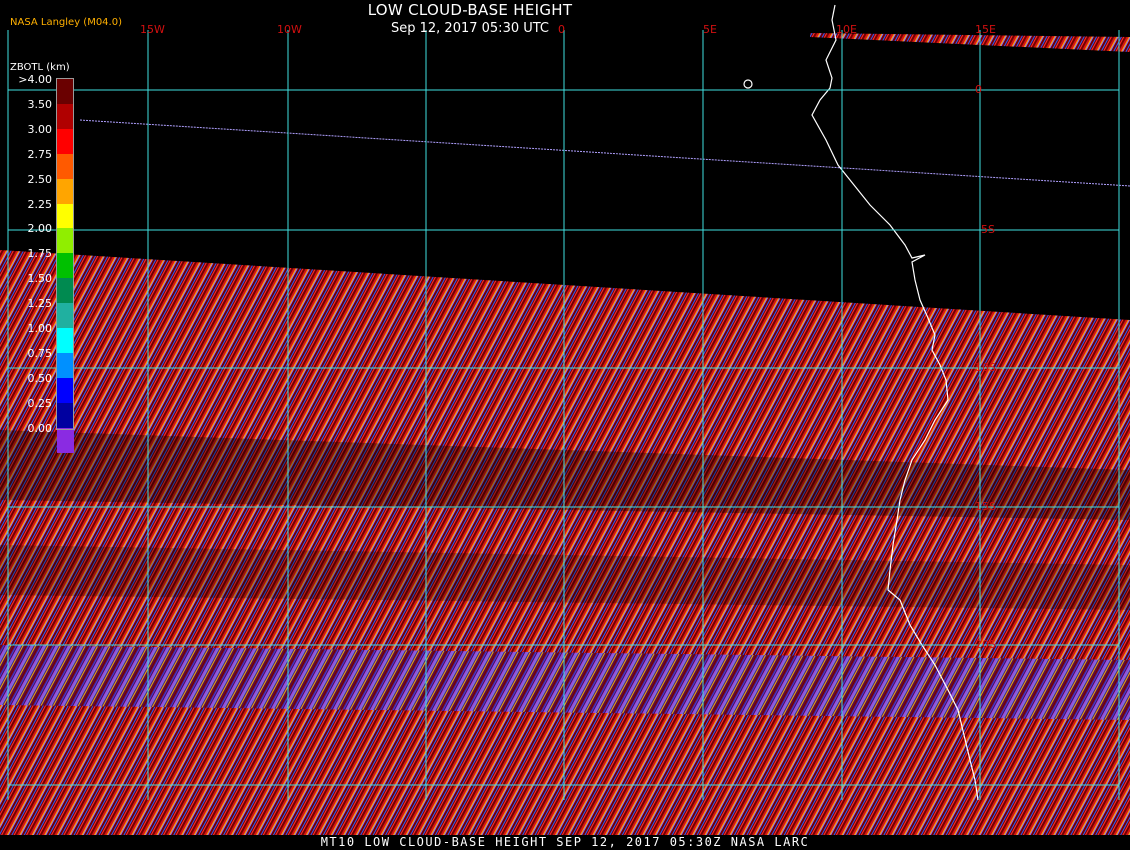 The image size is (1130, 850). I want to click on colorbar-label: 0.50, so click(40, 378).